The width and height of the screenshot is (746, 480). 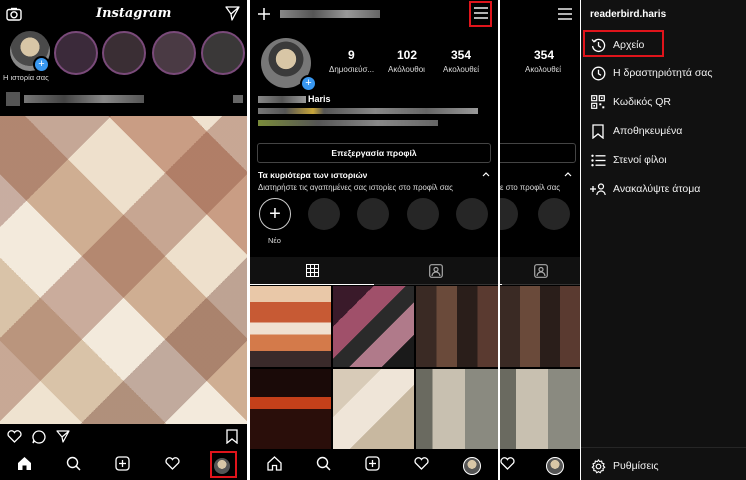 What do you see at coordinates (598, 131) in the screenshot?
I see `bookmark-icon` at bounding box center [598, 131].